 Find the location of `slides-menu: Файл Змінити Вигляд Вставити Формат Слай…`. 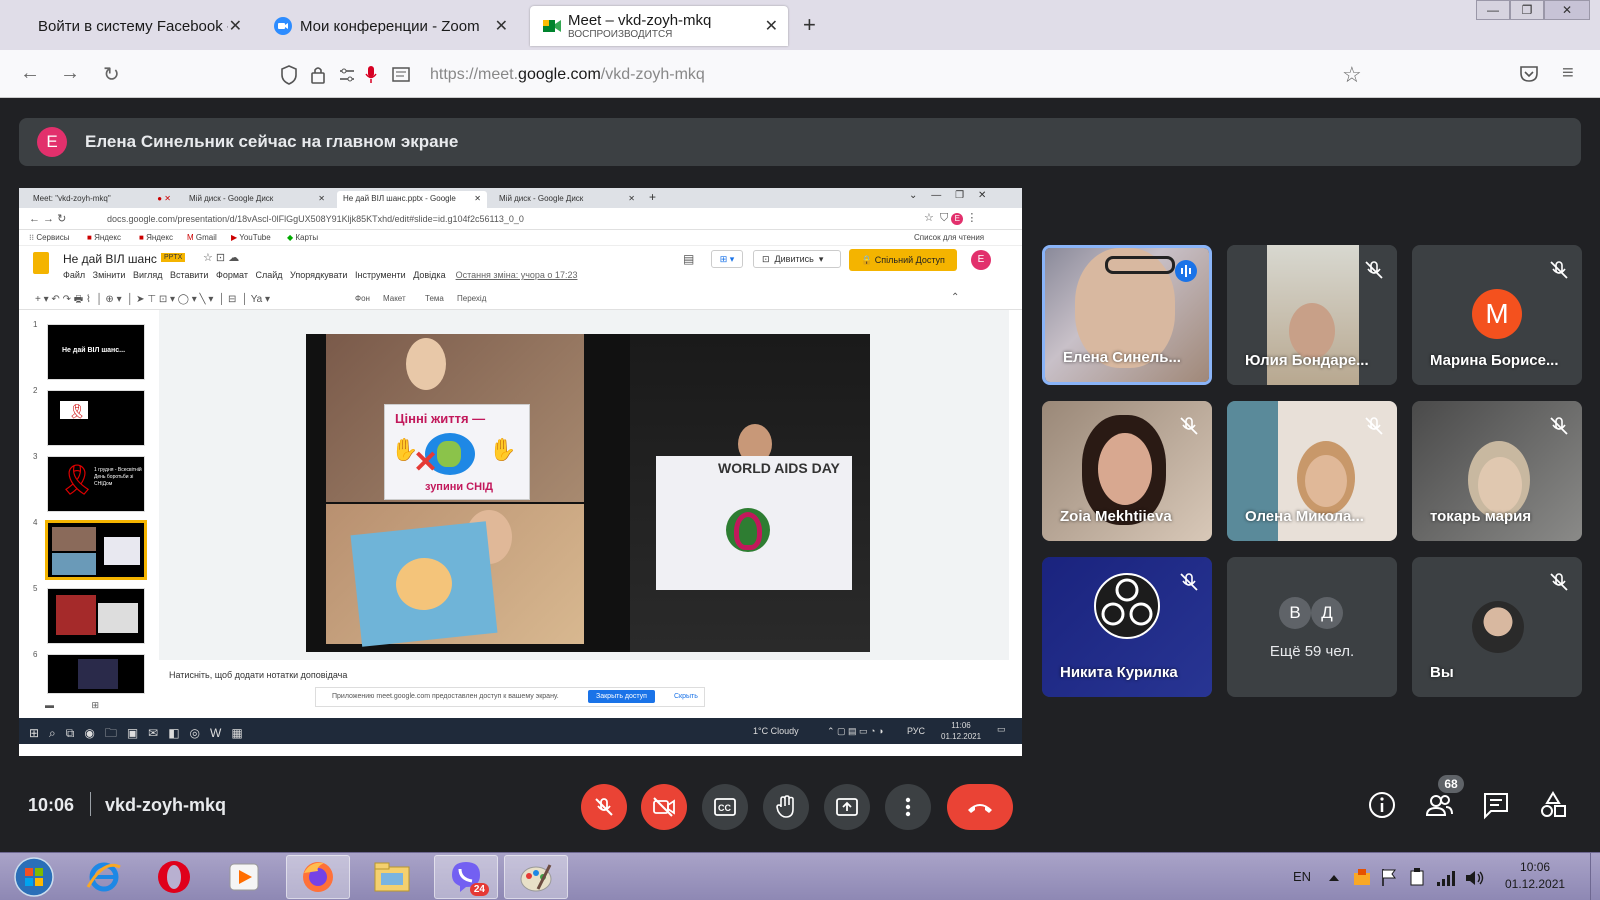

slides-menu: Файл Змінити Вигляд Вставити Формат Слай… is located at coordinates (320, 275).